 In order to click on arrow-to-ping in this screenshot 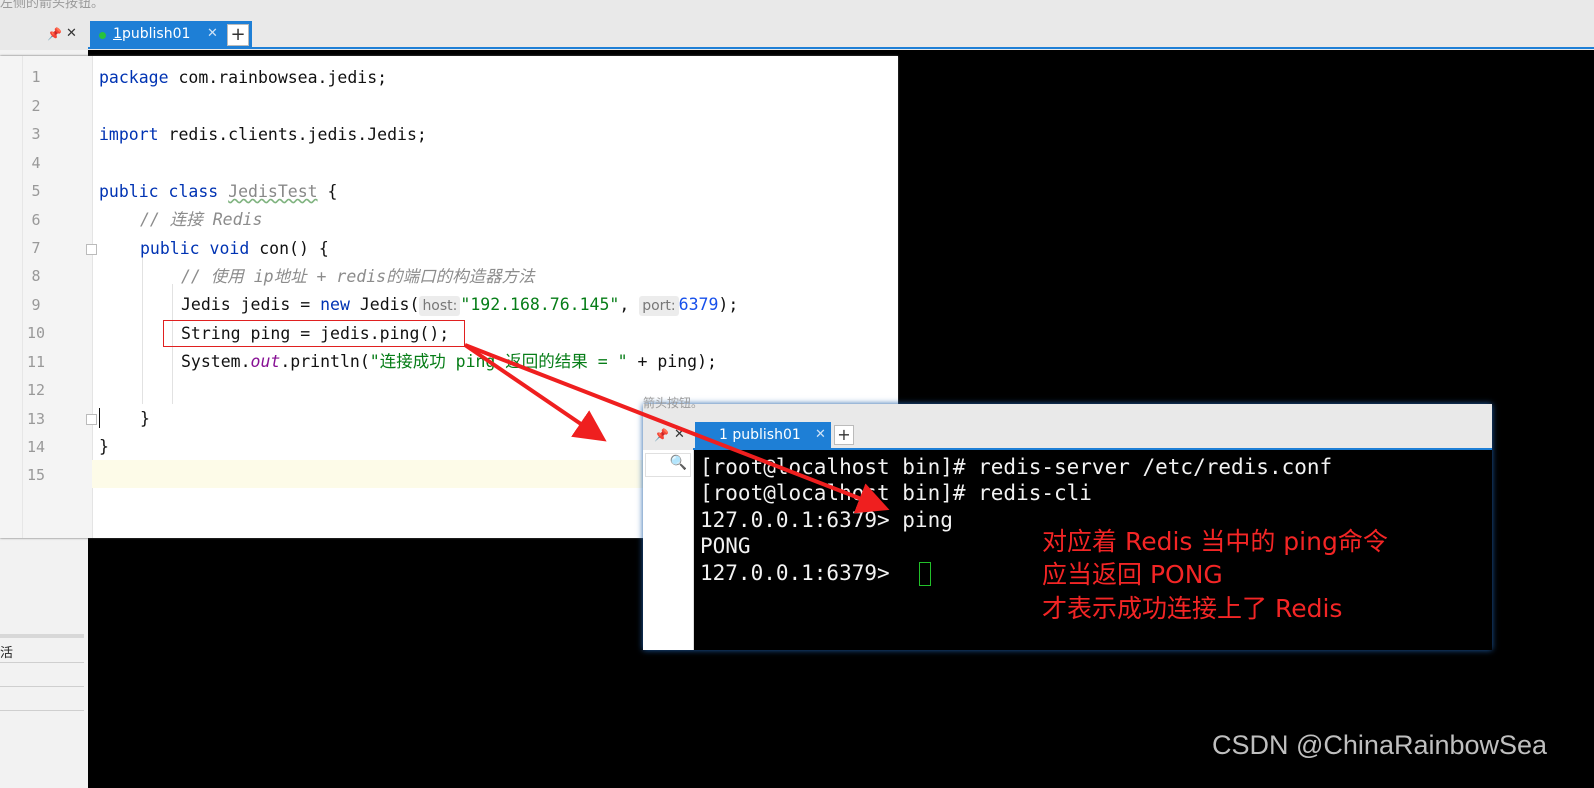, I will do `click(677, 428)`.